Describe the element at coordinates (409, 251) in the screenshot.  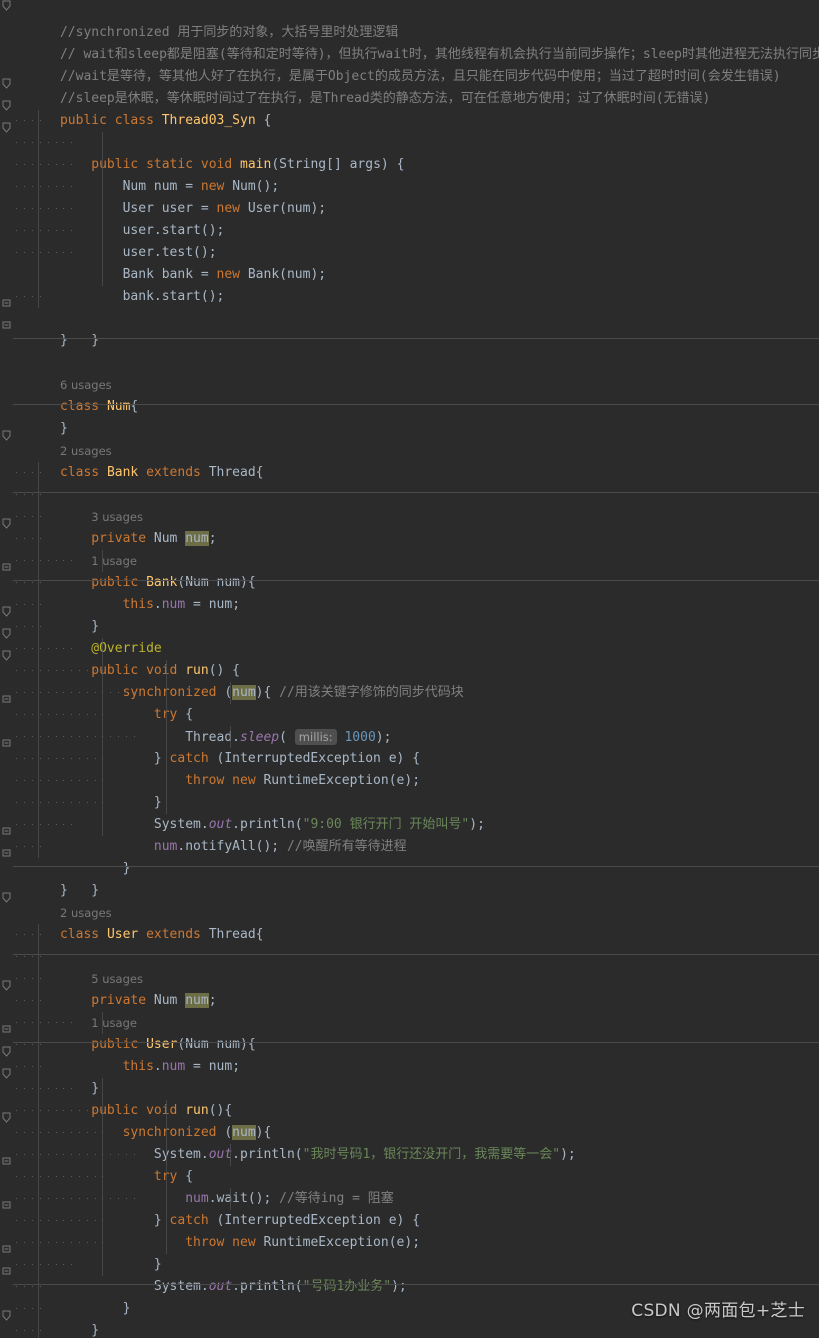
I see `code-line-stmt: Bank bank = new Bank(num);` at that location.